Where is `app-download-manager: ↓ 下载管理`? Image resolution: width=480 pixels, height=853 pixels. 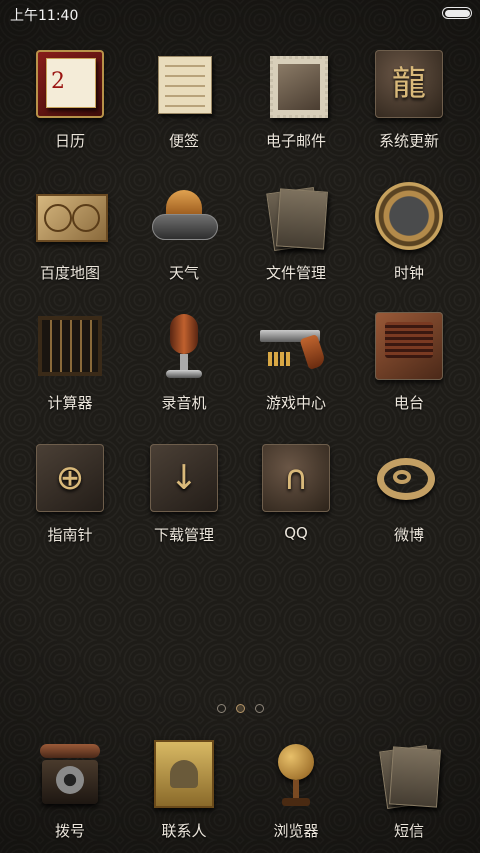
app-download-manager: ↓ 下载管理 is located at coordinates (184, 492).